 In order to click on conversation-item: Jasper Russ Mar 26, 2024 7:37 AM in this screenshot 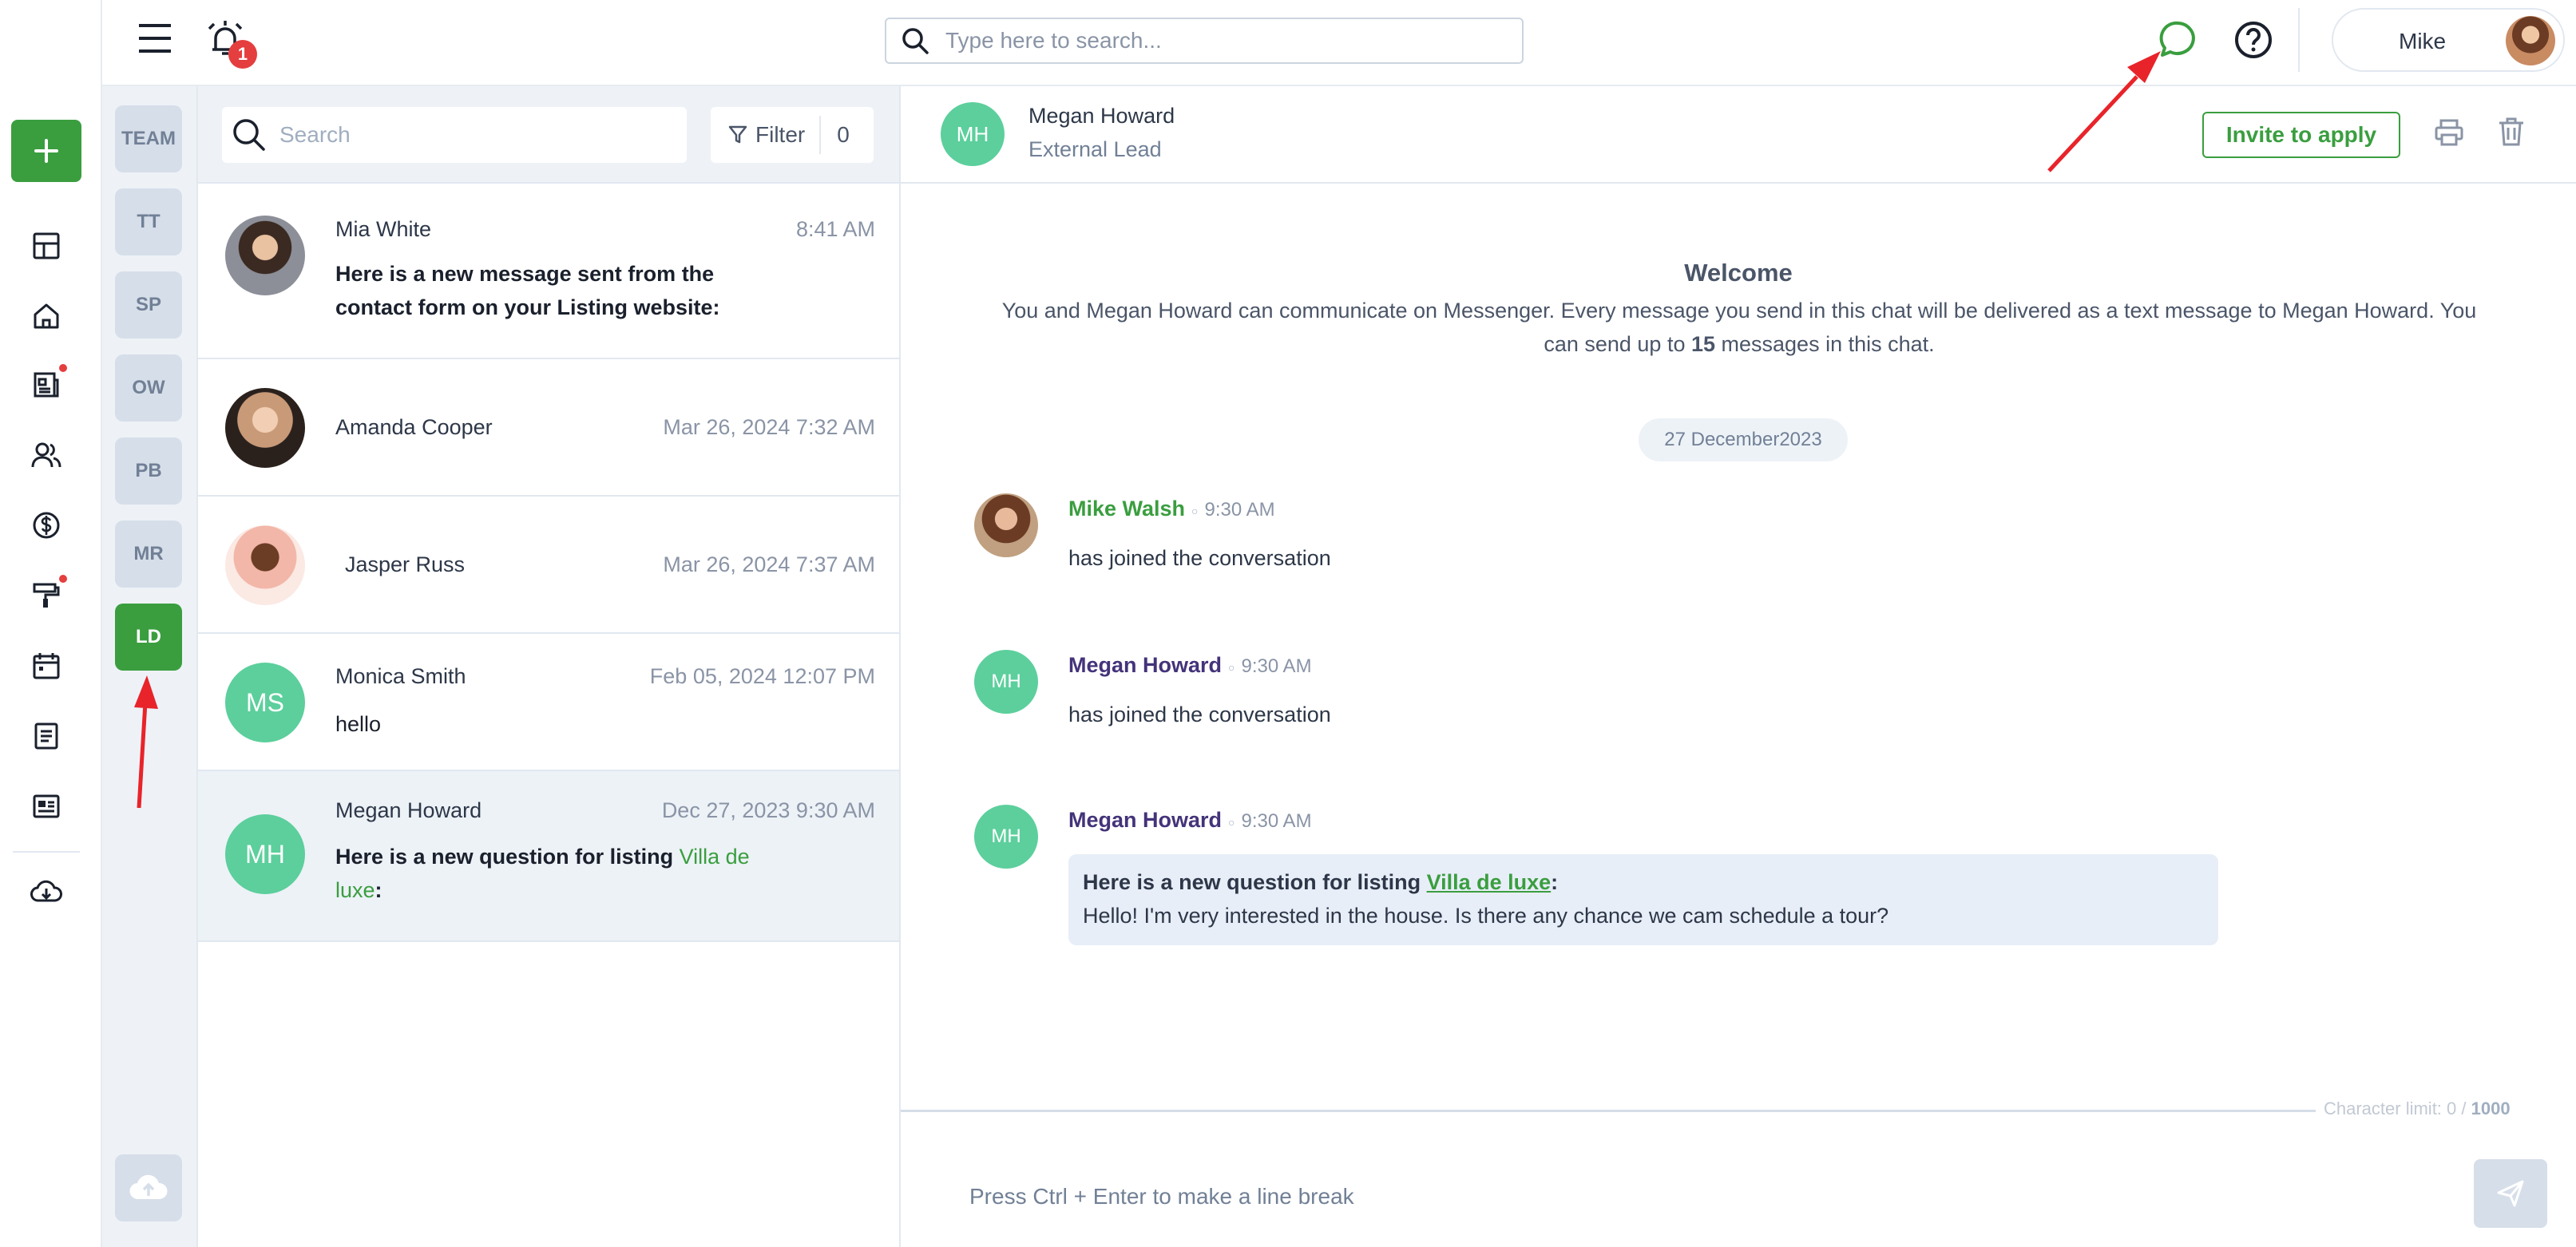, I will do `click(548, 565)`.